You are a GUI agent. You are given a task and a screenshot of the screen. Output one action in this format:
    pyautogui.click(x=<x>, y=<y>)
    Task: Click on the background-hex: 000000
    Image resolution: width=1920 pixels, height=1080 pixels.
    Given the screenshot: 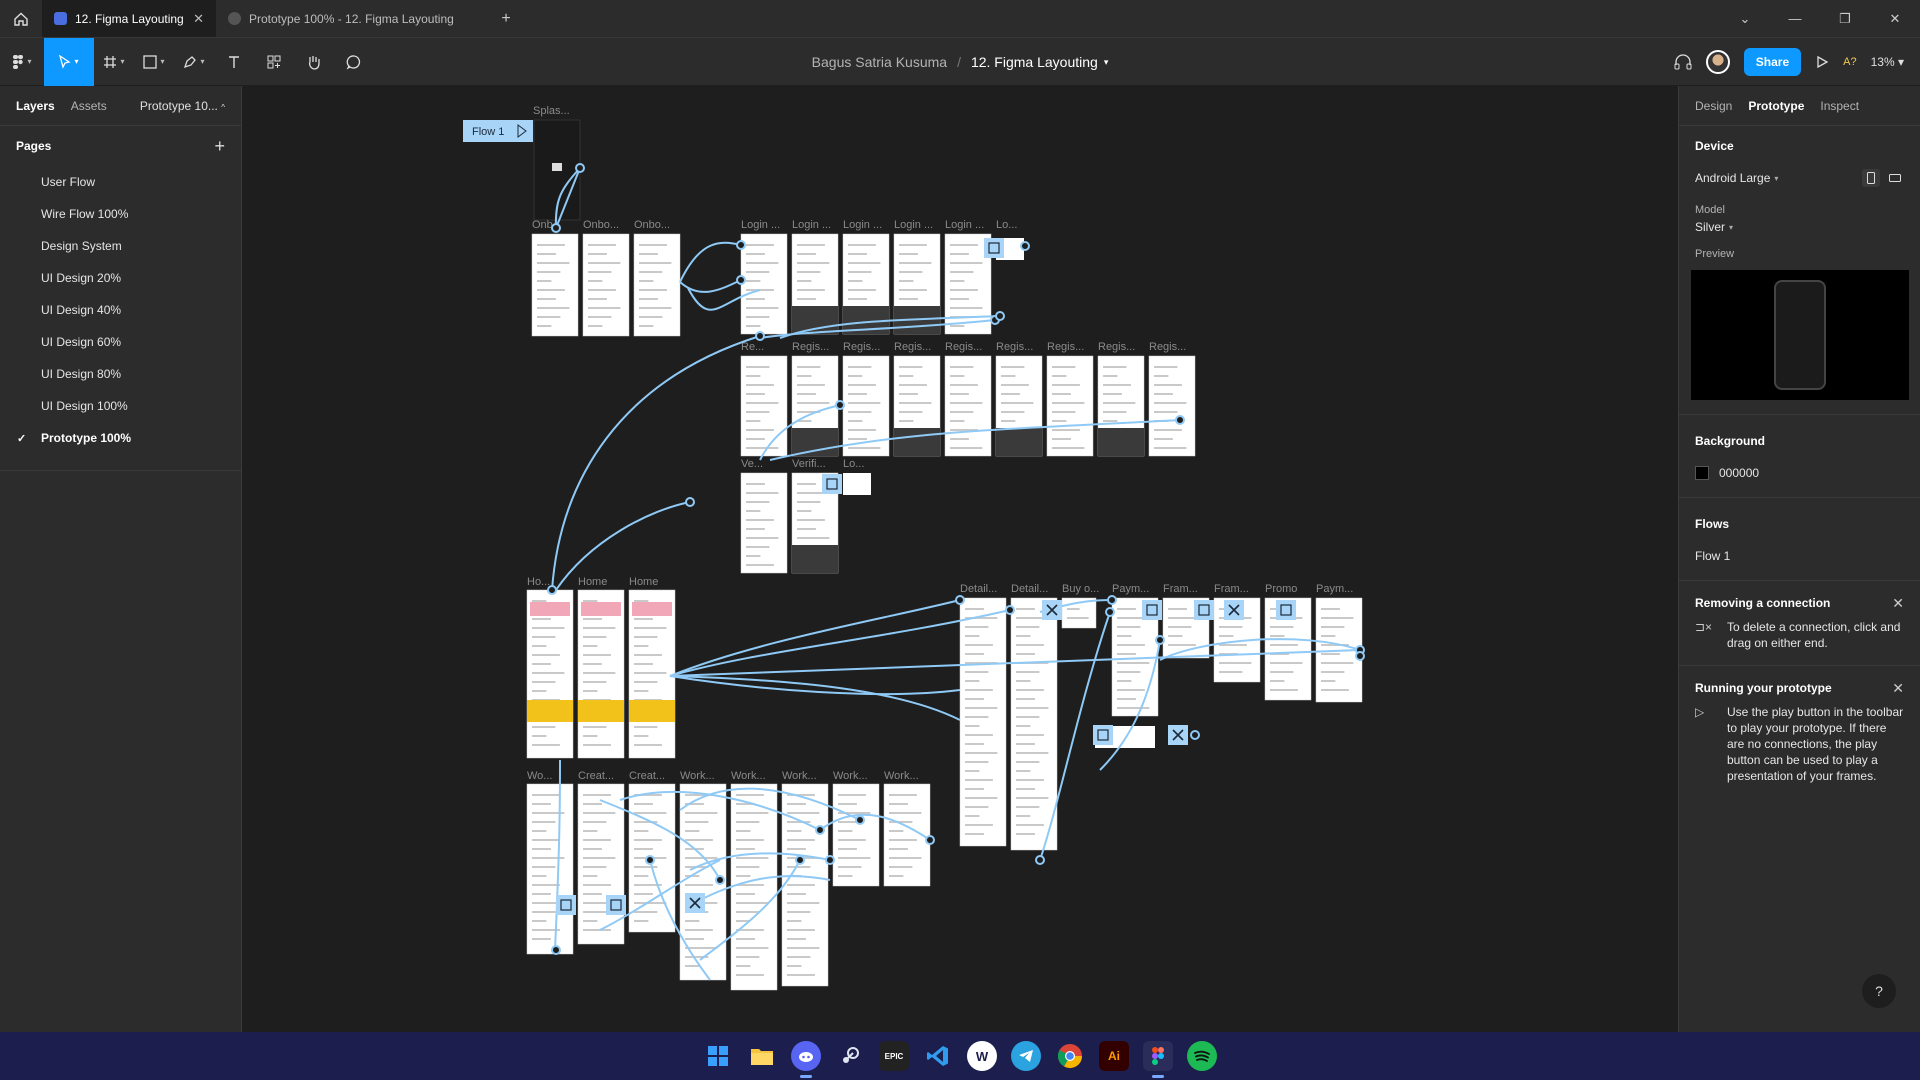 What is the action you would take?
    pyautogui.click(x=1739, y=473)
    